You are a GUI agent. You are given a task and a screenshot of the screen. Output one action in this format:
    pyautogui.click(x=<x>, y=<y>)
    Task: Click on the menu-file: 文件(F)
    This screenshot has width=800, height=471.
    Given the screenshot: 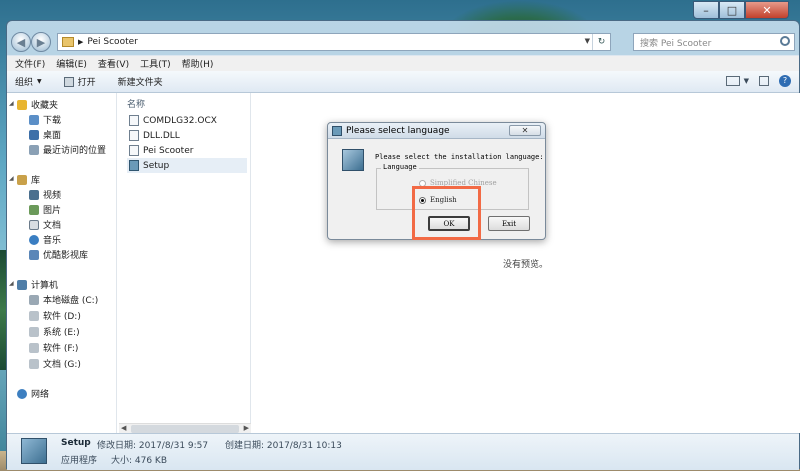 What is the action you would take?
    pyautogui.click(x=30, y=63)
    